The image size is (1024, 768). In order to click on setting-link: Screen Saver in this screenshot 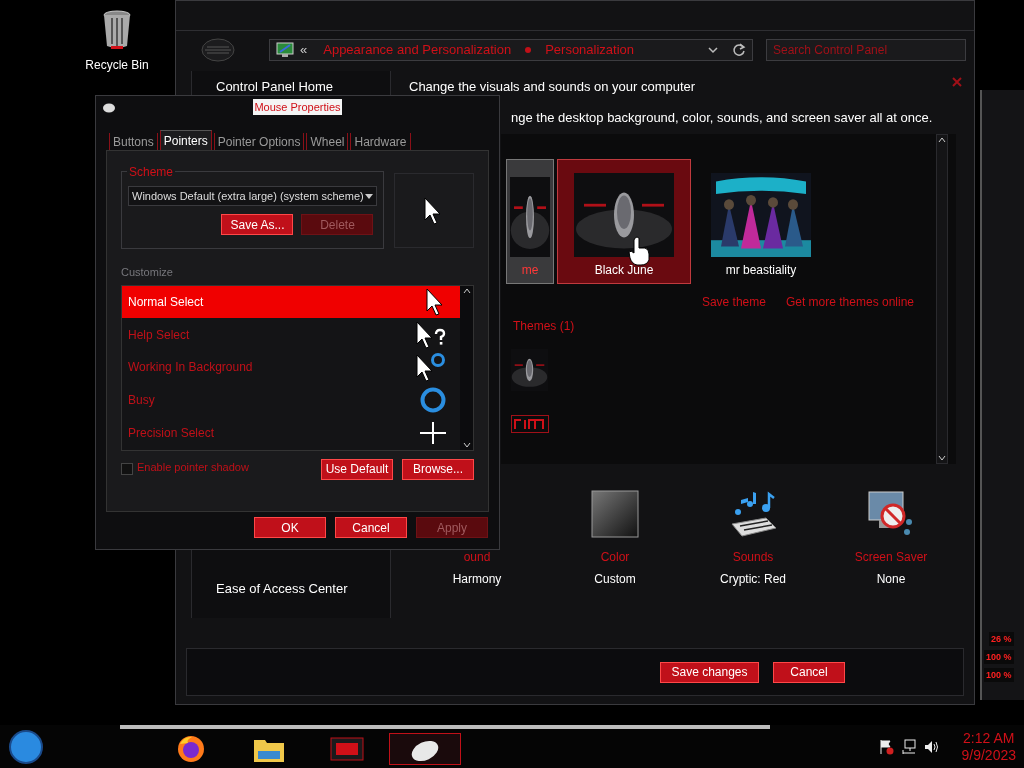, I will do `click(891, 556)`.